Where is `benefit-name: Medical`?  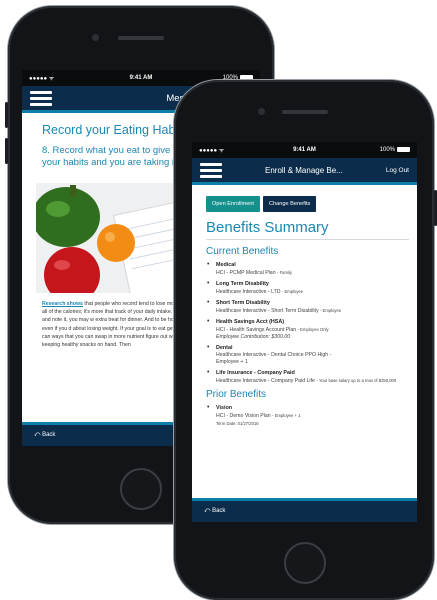
benefit-name: Medical is located at coordinates (226, 265).